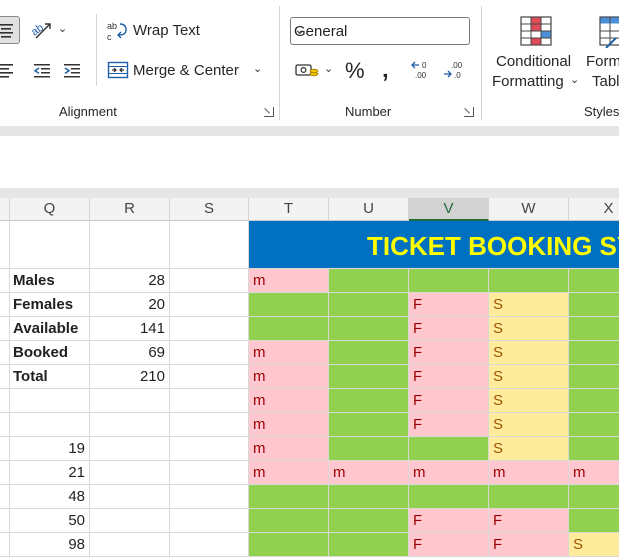 The width and height of the screenshot is (619, 560). Describe the element at coordinates (434, 245) in the screenshot. I see `ticket-booking-title-banner: TICKET BOOKING SYS` at that location.